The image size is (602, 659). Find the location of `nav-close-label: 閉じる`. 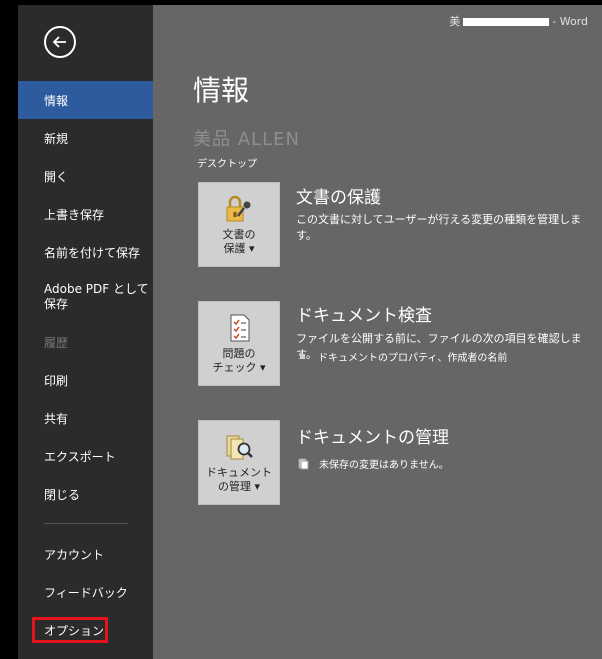

nav-close-label: 閉じる is located at coordinates (62, 494).